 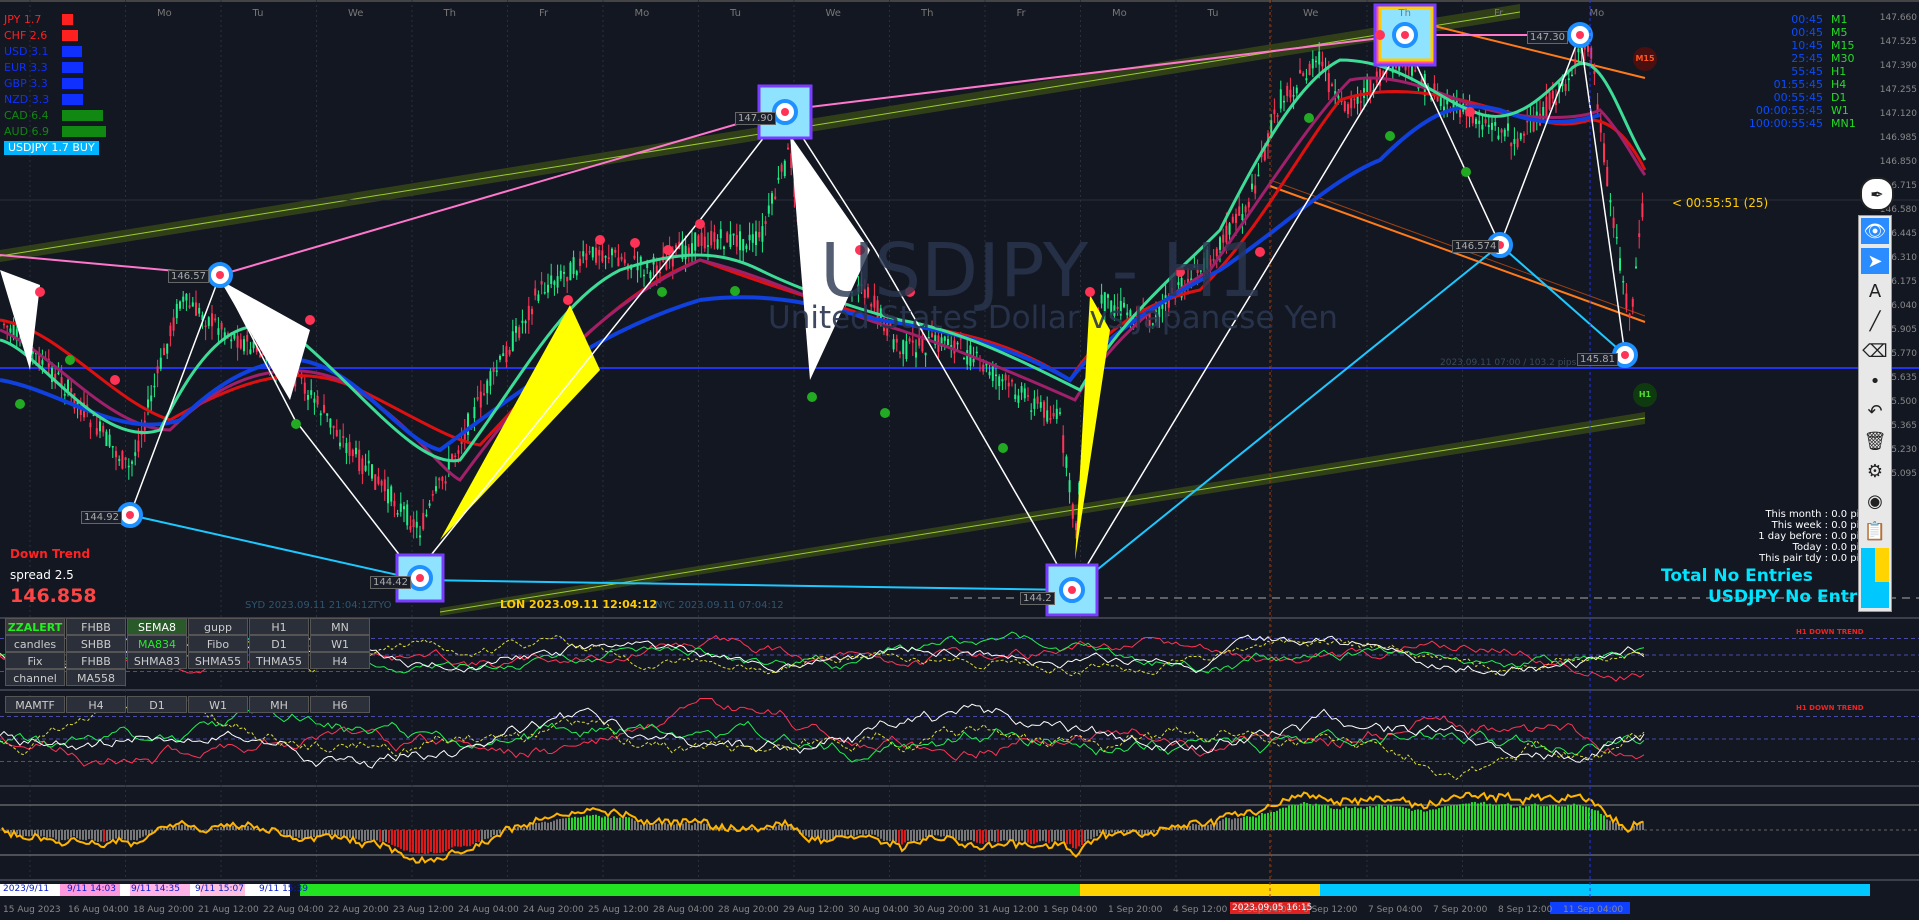 I want to click on date-label: 24 Aug 20:00, so click(x=553, y=910).